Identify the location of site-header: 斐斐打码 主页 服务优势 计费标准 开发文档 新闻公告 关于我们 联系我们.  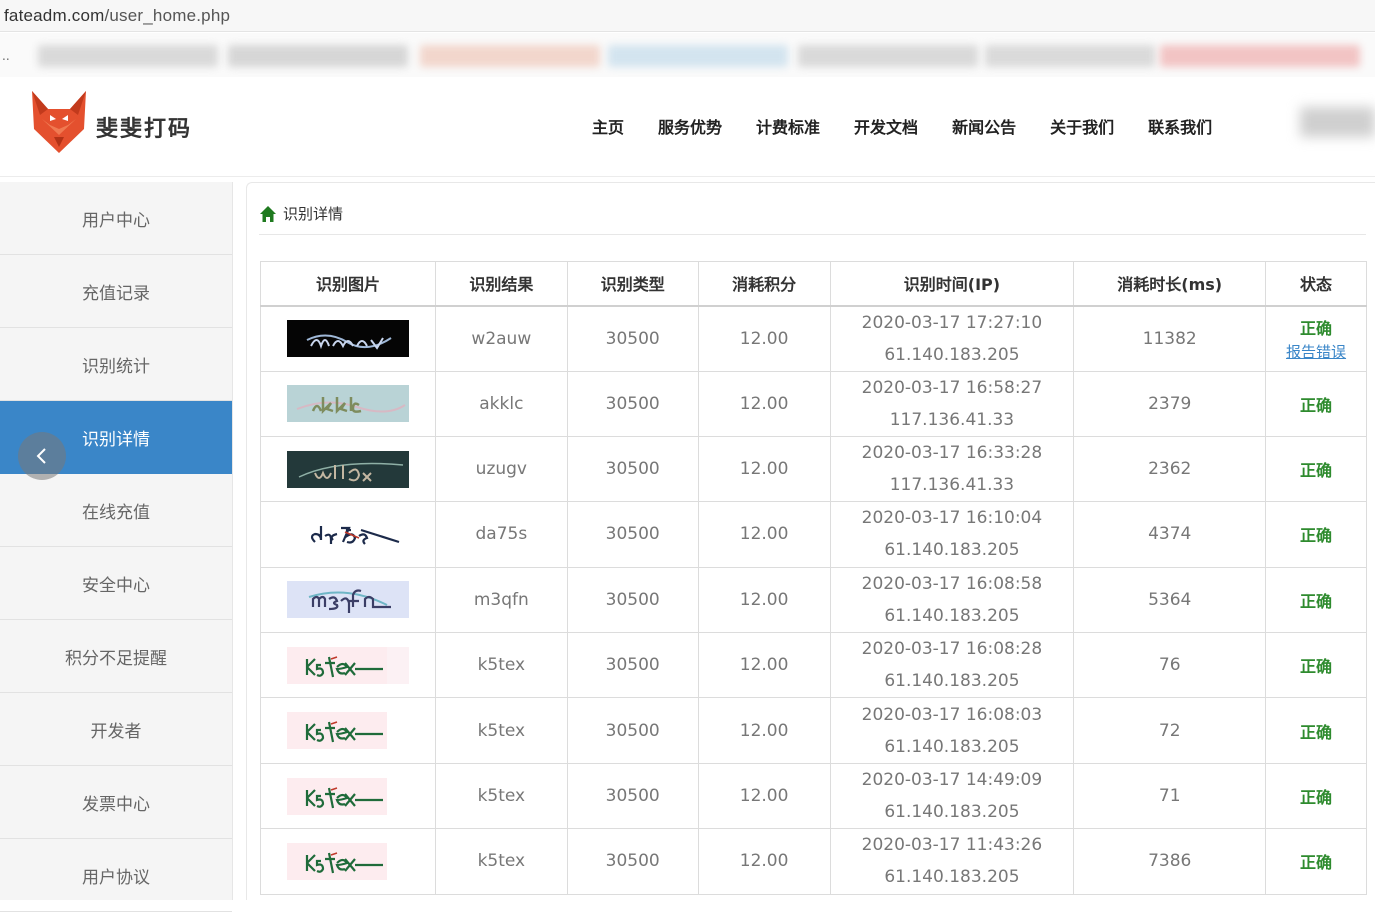
(687, 127).